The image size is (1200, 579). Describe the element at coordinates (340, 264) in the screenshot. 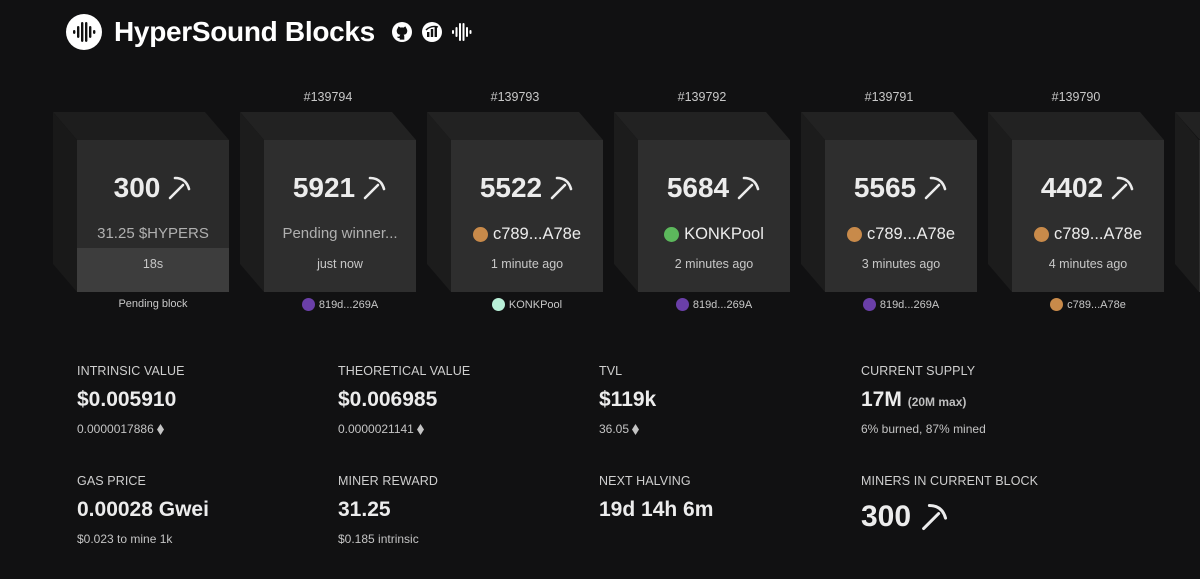

I see `block-time: just now` at that location.